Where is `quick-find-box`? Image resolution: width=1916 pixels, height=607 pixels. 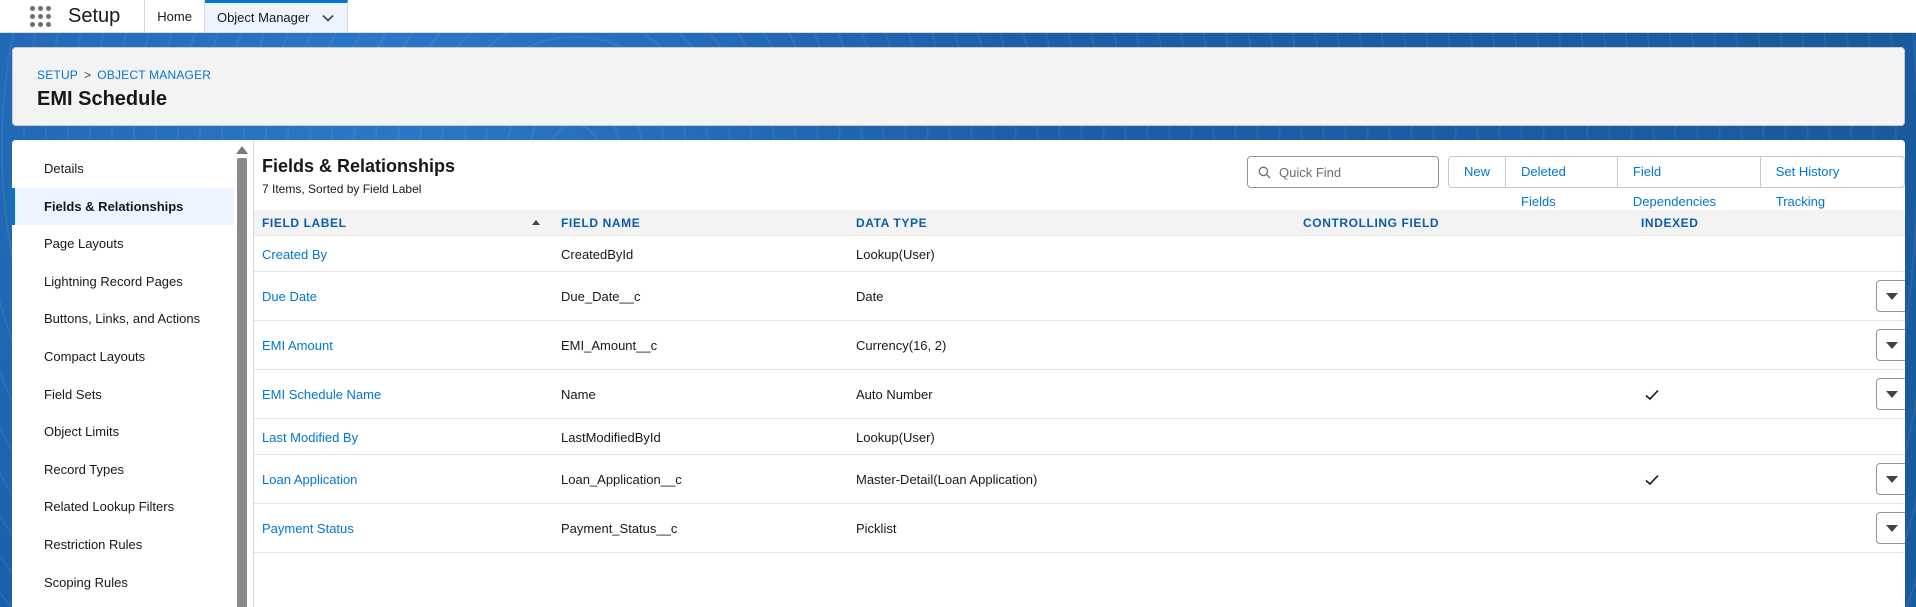
quick-find-box is located at coordinates (1343, 172).